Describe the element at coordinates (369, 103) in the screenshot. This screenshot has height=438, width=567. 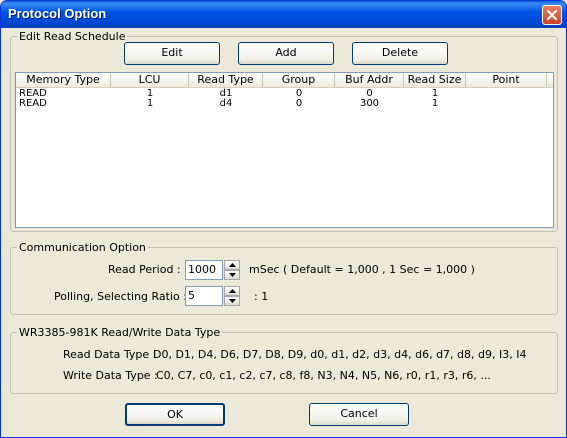
I see `buf-addr-cell: 300` at that location.